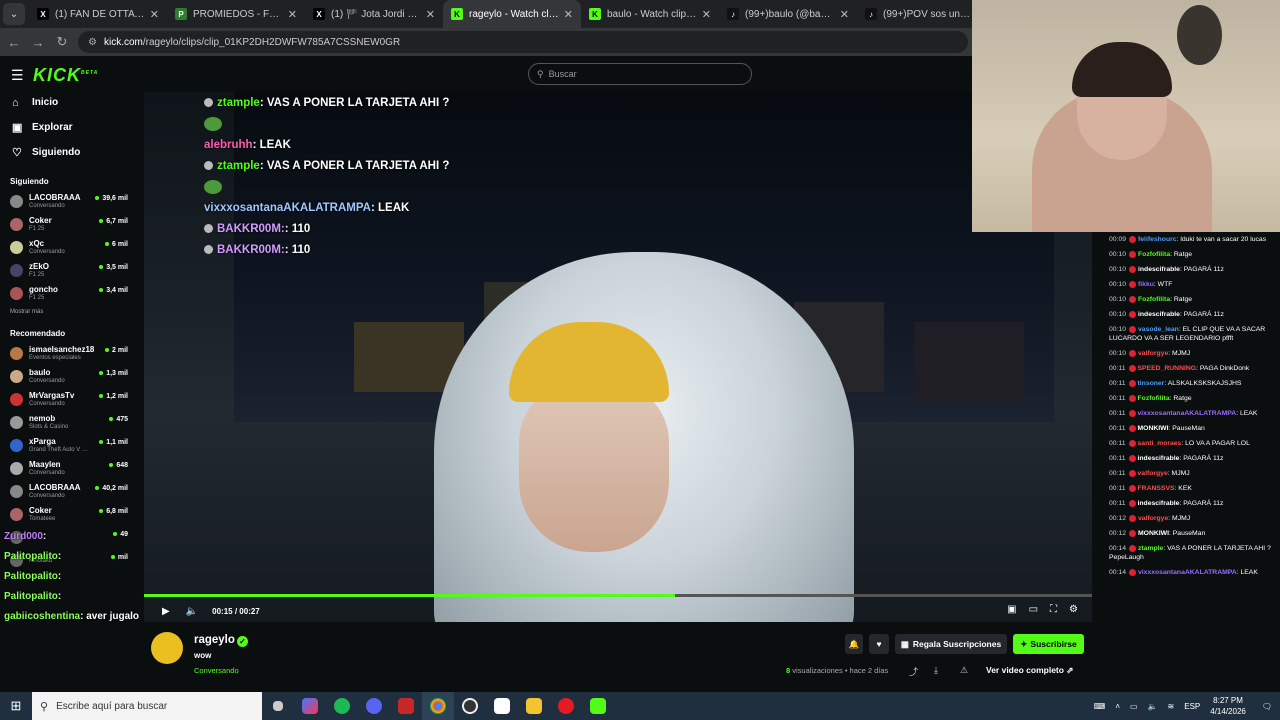  I want to click on chat-username: FRANSSVS, so click(1156, 488).